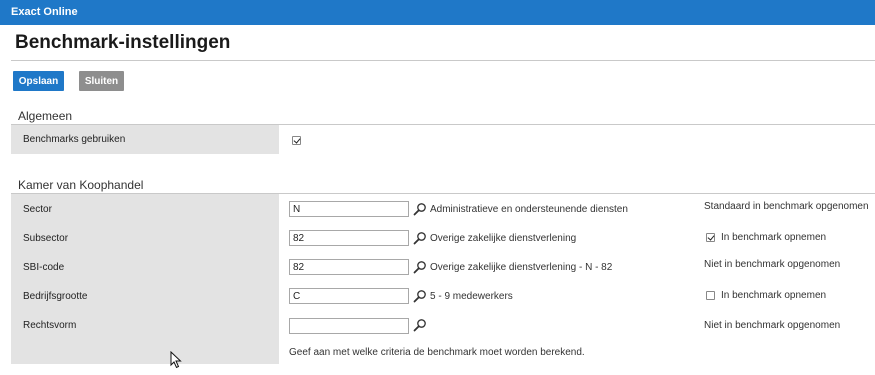 The image size is (875, 375). What do you see at coordinates (81, 185) in the screenshot?
I see `section-heading-kvk: Kamer van Koophandel` at bounding box center [81, 185].